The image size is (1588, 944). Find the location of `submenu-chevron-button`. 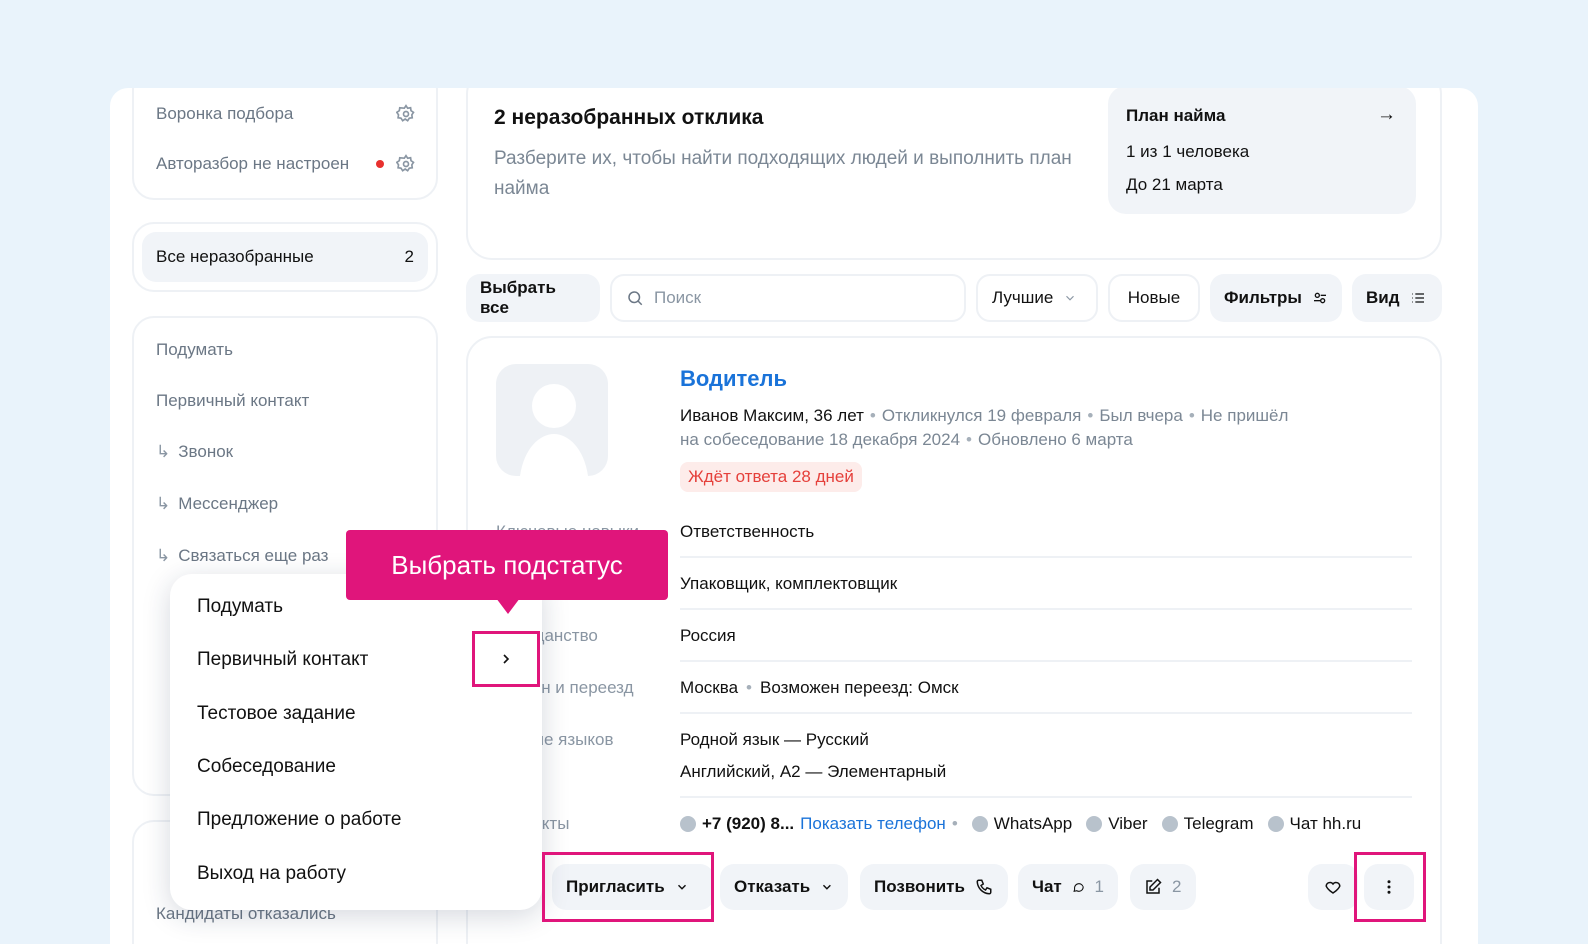

submenu-chevron-button is located at coordinates (506, 659).